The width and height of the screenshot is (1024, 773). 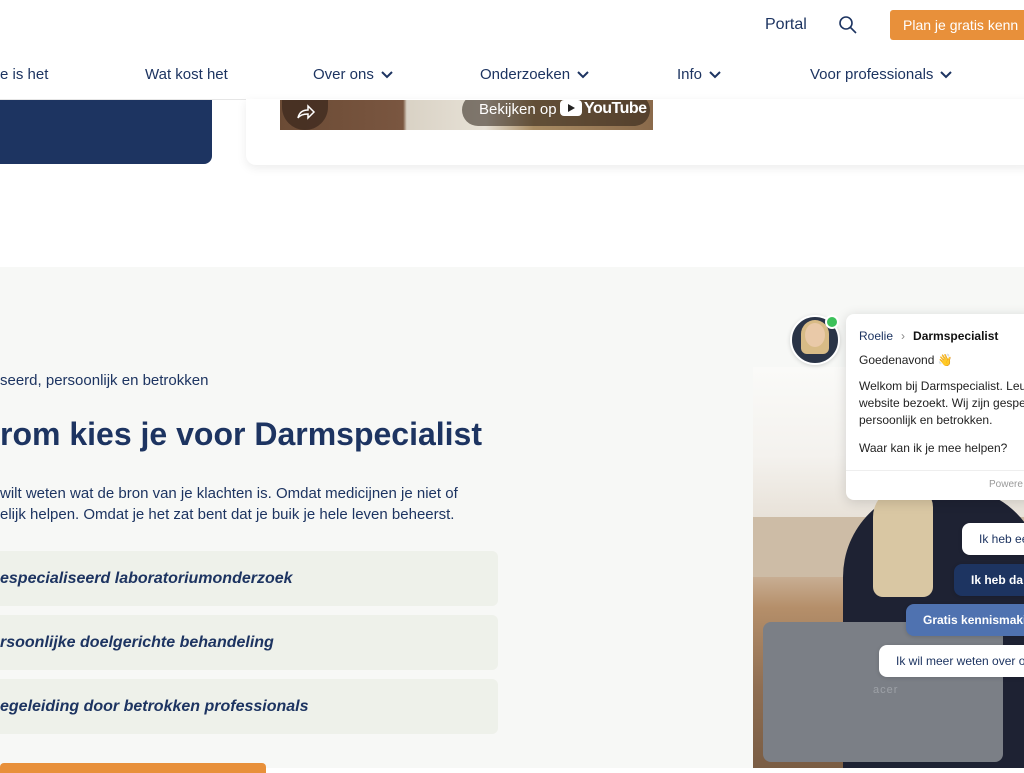 What do you see at coordinates (886, 690) in the screenshot?
I see `laptop-brand: acer` at bounding box center [886, 690].